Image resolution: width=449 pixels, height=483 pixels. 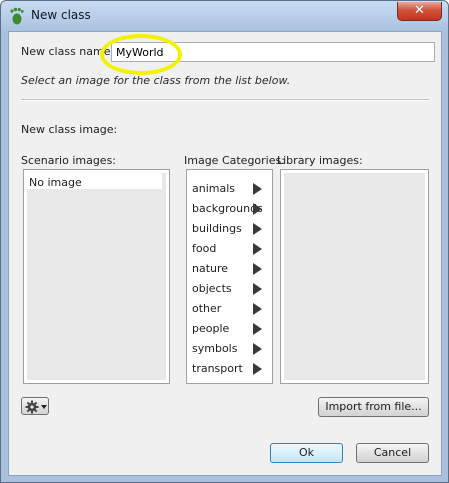 I want to click on library-images-list, so click(x=354, y=276).